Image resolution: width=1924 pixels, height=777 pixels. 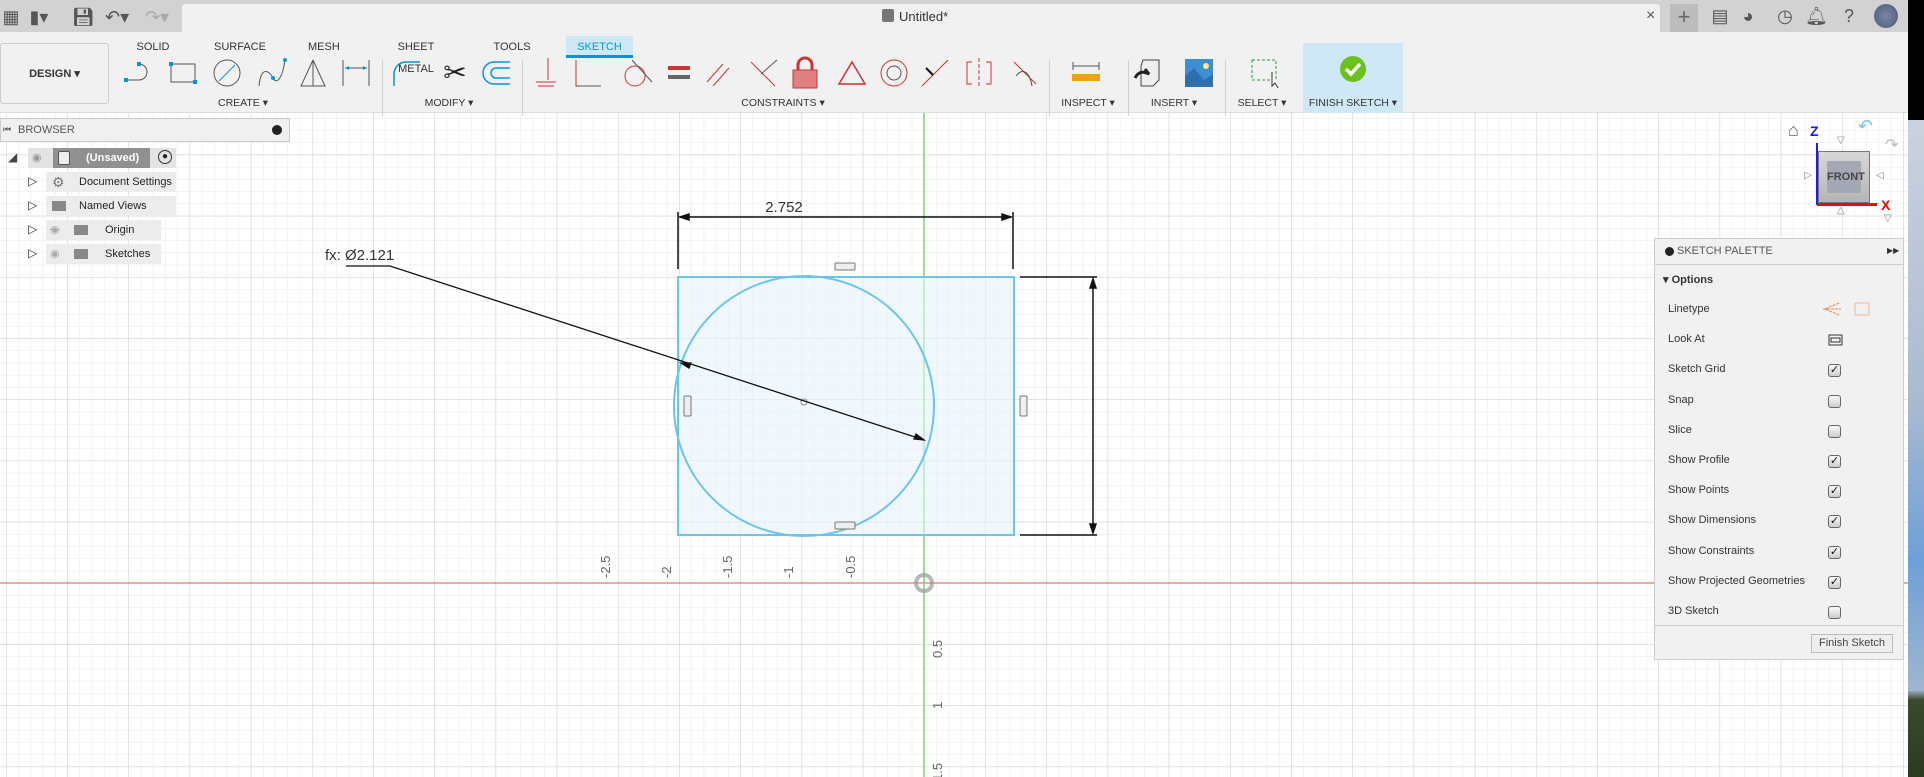 What do you see at coordinates (240, 47) in the screenshot?
I see `tab-surface: SURFACE` at bounding box center [240, 47].